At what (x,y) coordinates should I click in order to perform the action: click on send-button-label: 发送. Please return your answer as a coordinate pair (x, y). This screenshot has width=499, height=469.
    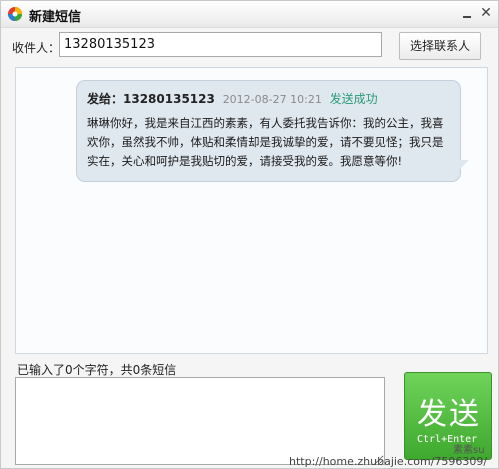
    Looking at the image, I should click on (449, 414).